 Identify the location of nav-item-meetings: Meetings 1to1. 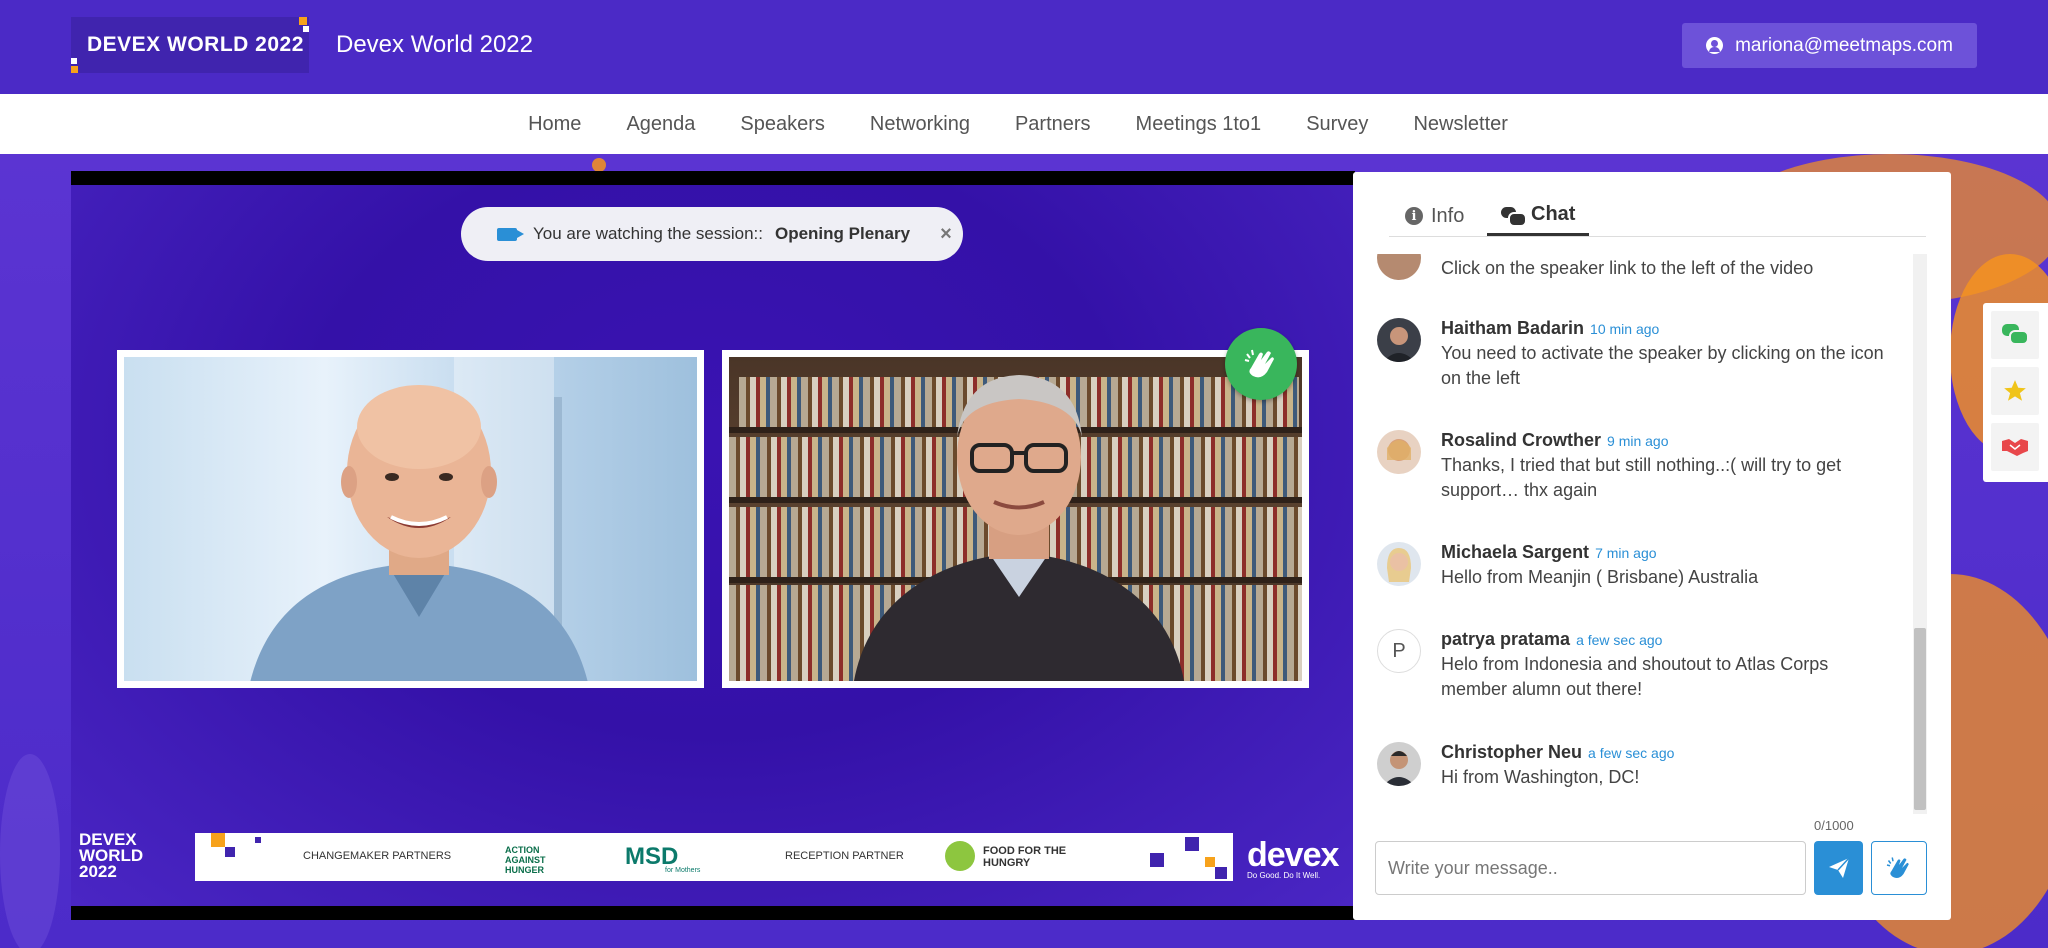
(1199, 124).